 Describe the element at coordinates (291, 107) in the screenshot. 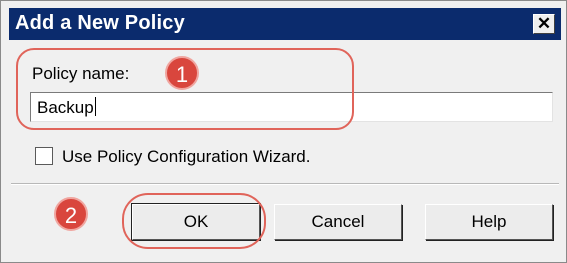

I see `policy-name-input: Backup` at that location.